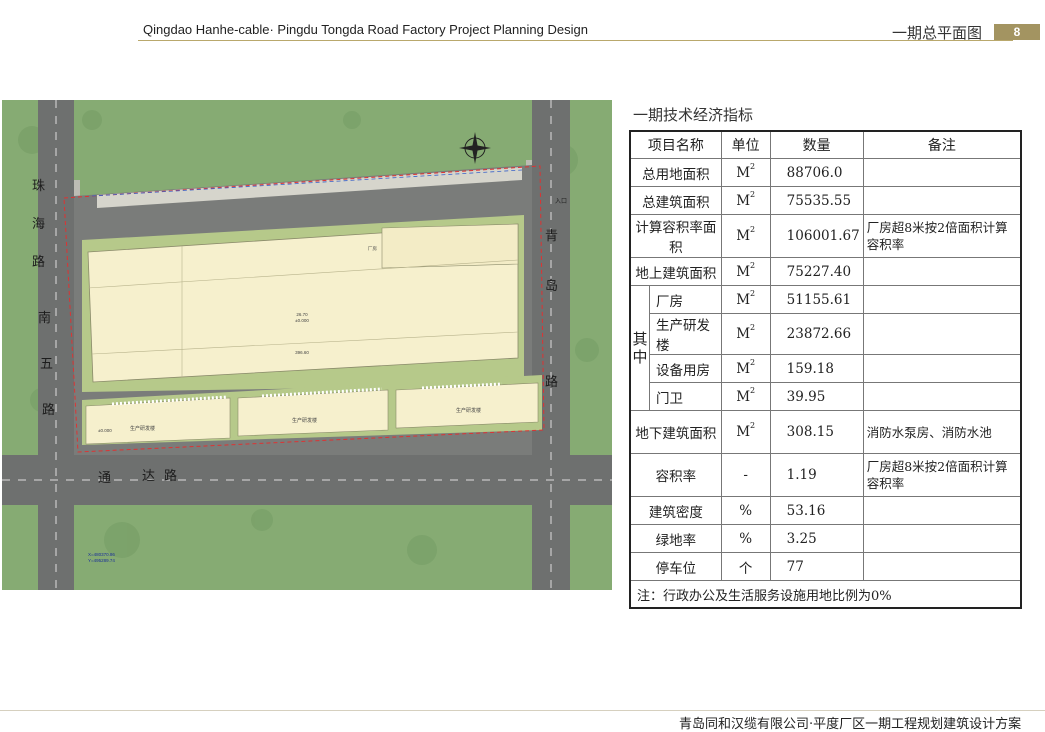 The width and height of the screenshot is (1045, 732). I want to click on row-name: 计算容积率面积, so click(675, 236).